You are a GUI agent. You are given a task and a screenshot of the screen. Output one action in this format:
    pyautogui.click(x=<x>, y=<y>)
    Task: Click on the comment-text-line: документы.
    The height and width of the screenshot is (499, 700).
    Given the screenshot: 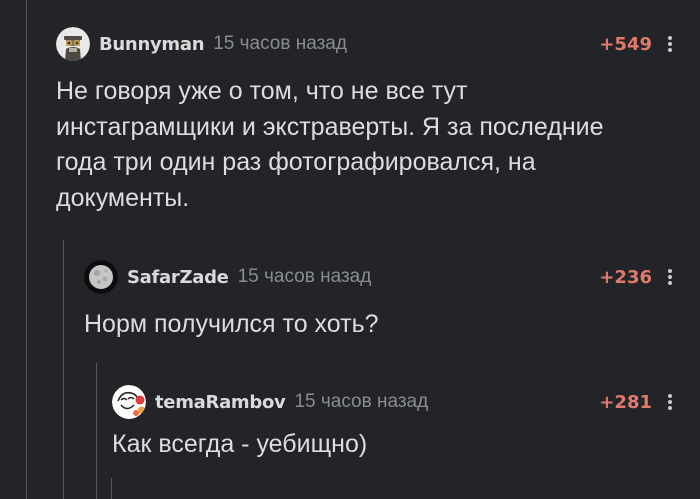 What is the action you would take?
    pyautogui.click(x=123, y=197)
    